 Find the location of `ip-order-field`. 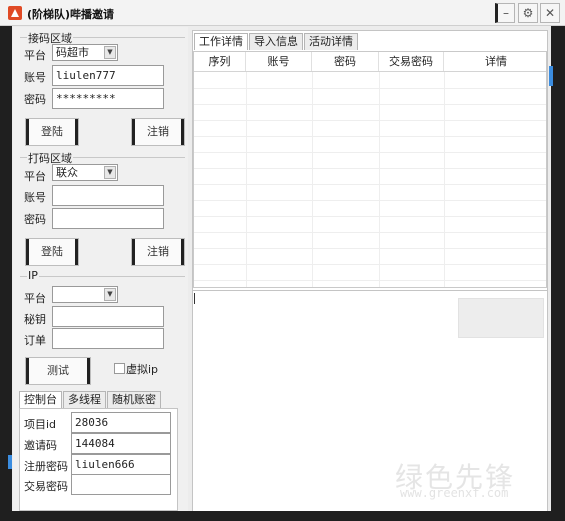

ip-order-field is located at coordinates (108, 338).